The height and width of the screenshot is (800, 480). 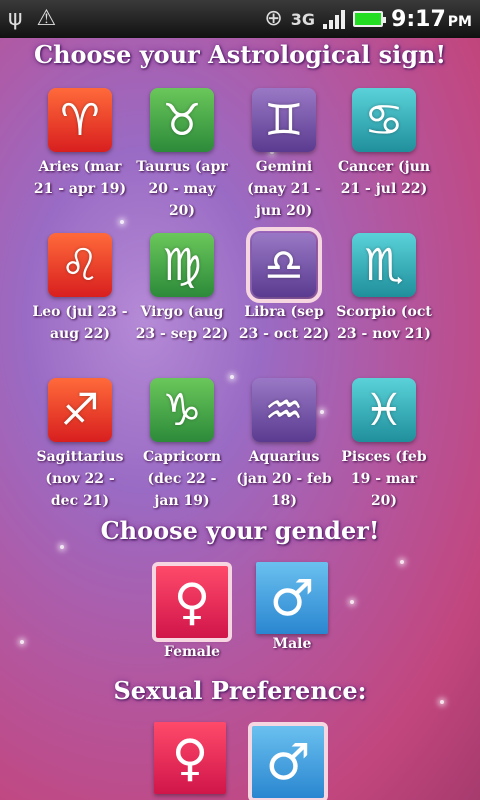 I want to click on sign-libra: ♎ Libra (sep 23 - oct 22), so click(x=284, y=286).